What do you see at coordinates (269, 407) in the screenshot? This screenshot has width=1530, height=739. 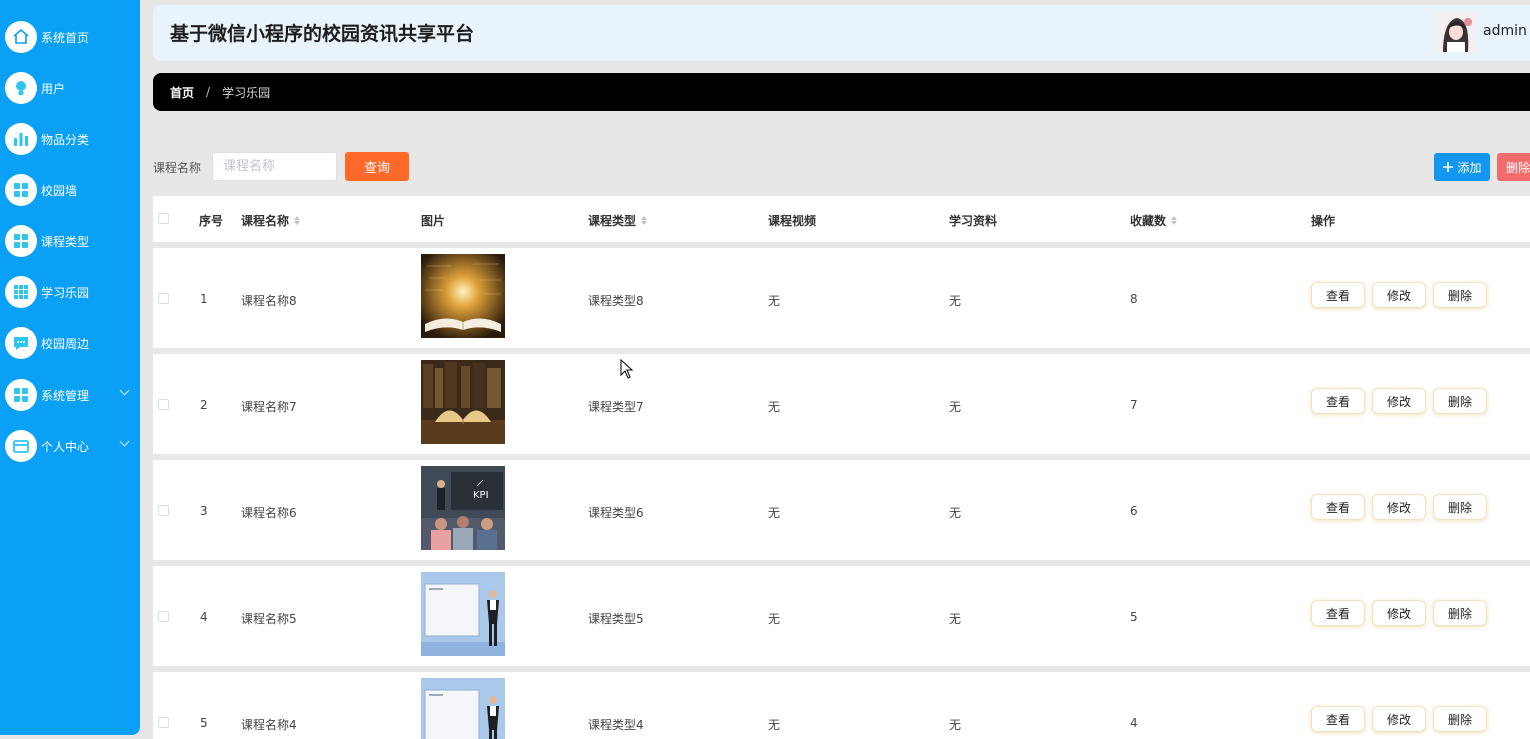 I see `row-course-name: 课程名称7` at bounding box center [269, 407].